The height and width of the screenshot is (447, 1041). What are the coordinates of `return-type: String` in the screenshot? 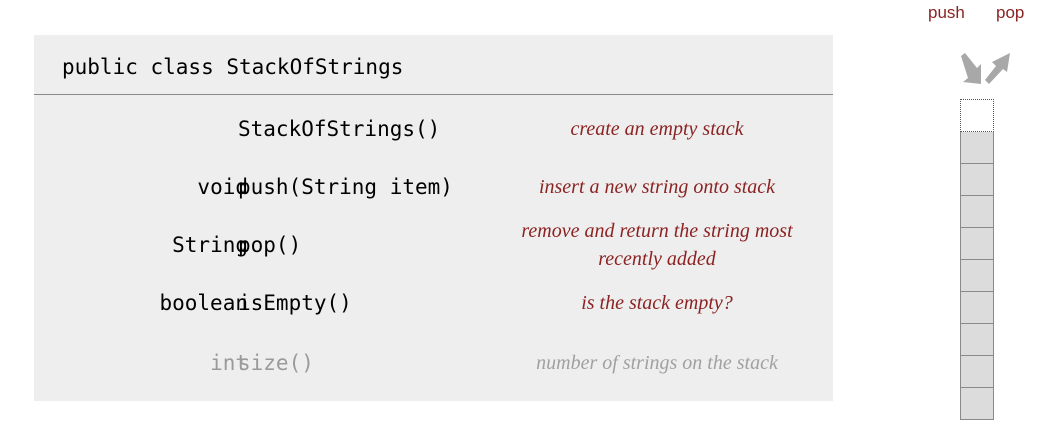 It's located at (210, 245).